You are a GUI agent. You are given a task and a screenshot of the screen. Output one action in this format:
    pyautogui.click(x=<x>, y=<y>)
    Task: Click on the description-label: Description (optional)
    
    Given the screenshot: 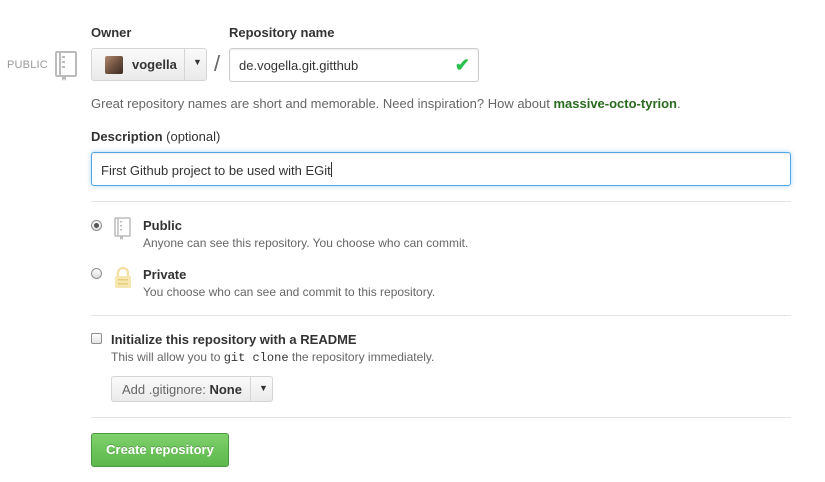 What is the action you would take?
    pyautogui.click(x=155, y=136)
    